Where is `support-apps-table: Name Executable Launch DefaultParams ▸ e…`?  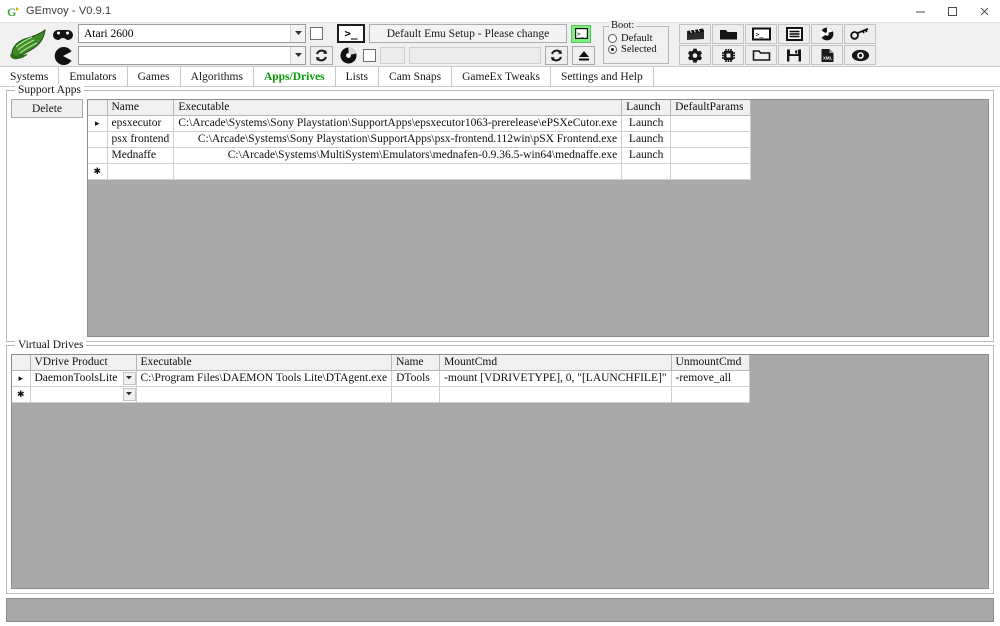 support-apps-table: Name Executable Launch DefaultParams ▸ e… is located at coordinates (420, 140).